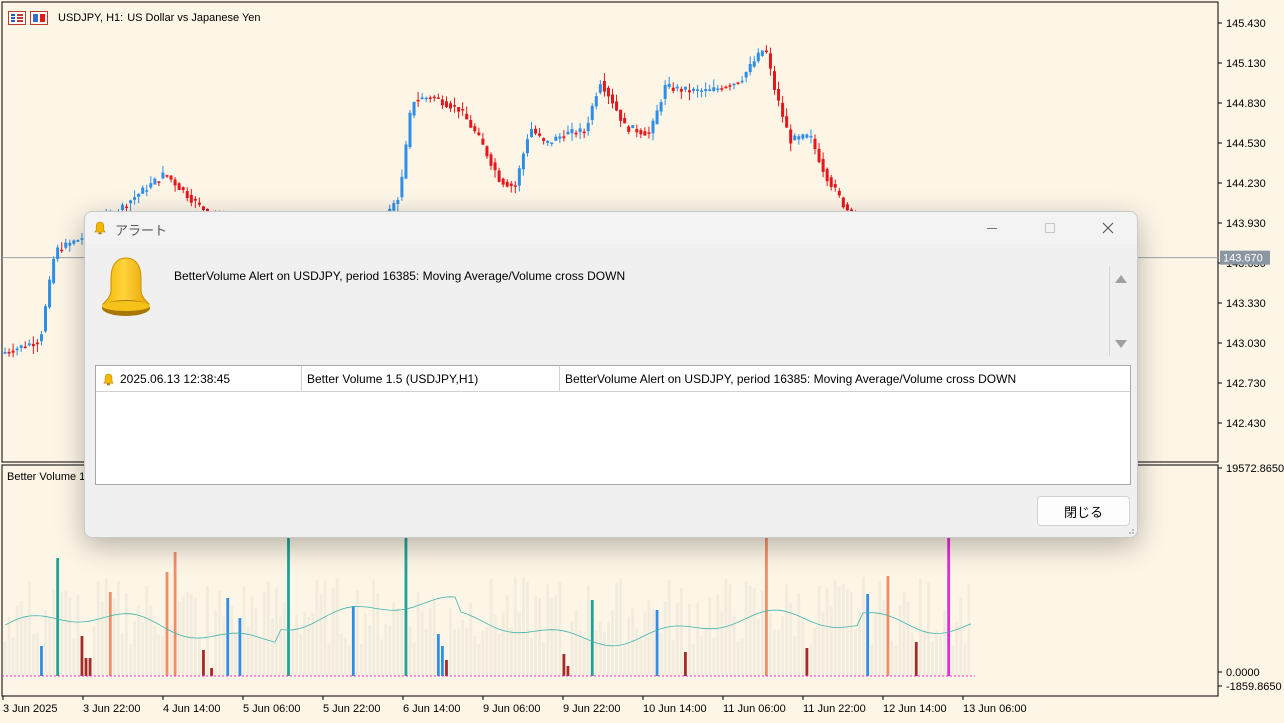  I want to click on dialog-titlebar: アラート, so click(611, 228).